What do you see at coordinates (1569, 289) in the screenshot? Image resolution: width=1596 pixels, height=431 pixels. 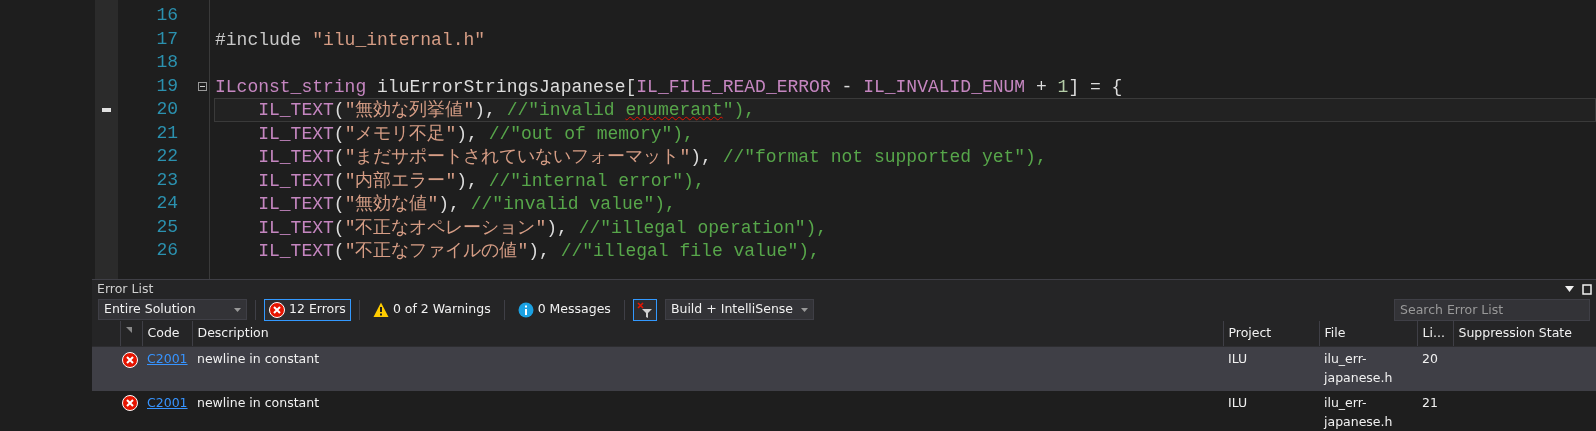 I see `dropdown-arrow-icon` at bounding box center [1569, 289].